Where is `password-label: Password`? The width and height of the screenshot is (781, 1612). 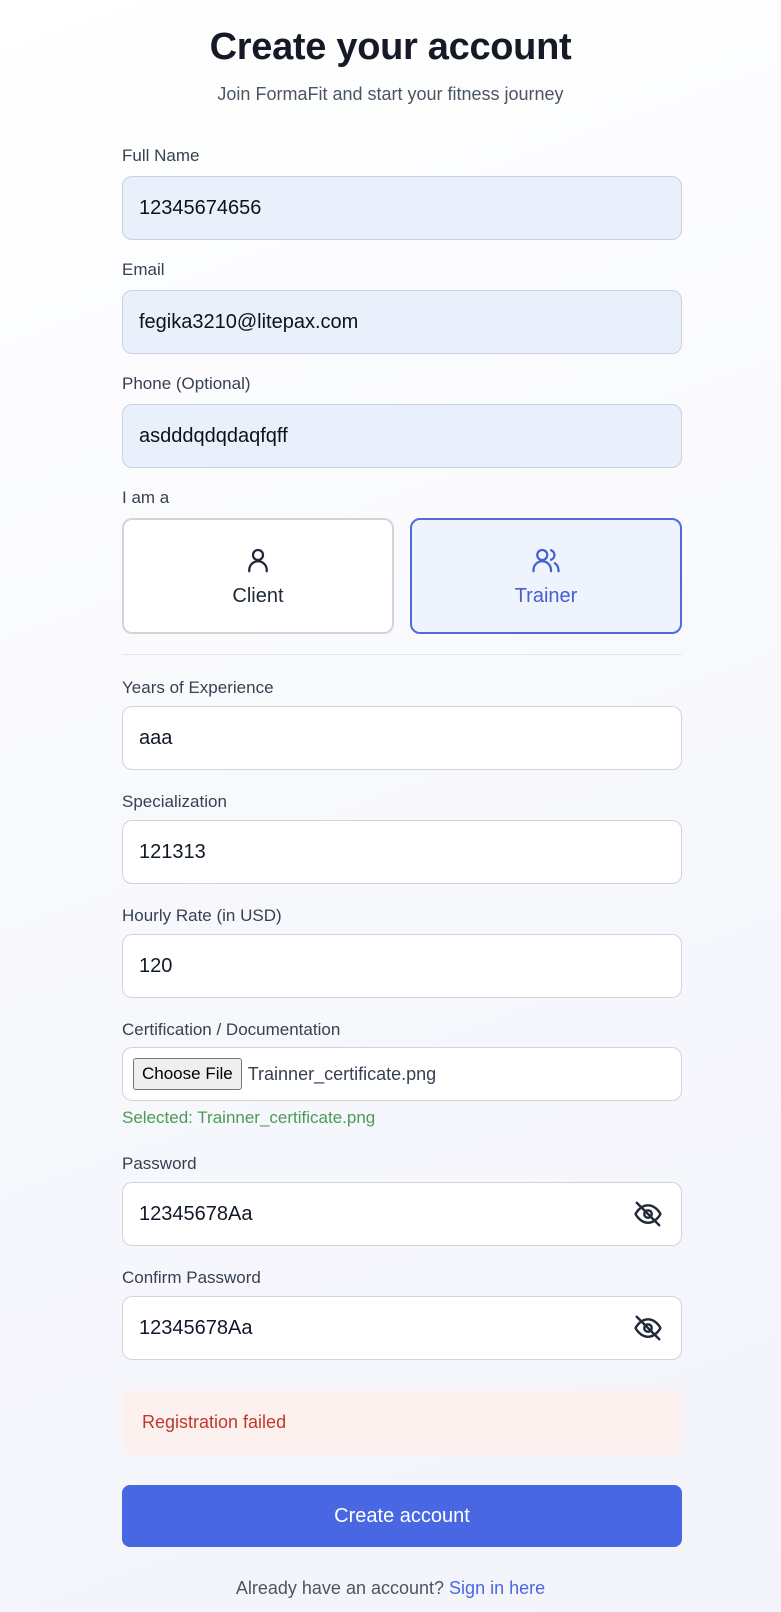 password-label: Password is located at coordinates (159, 1163).